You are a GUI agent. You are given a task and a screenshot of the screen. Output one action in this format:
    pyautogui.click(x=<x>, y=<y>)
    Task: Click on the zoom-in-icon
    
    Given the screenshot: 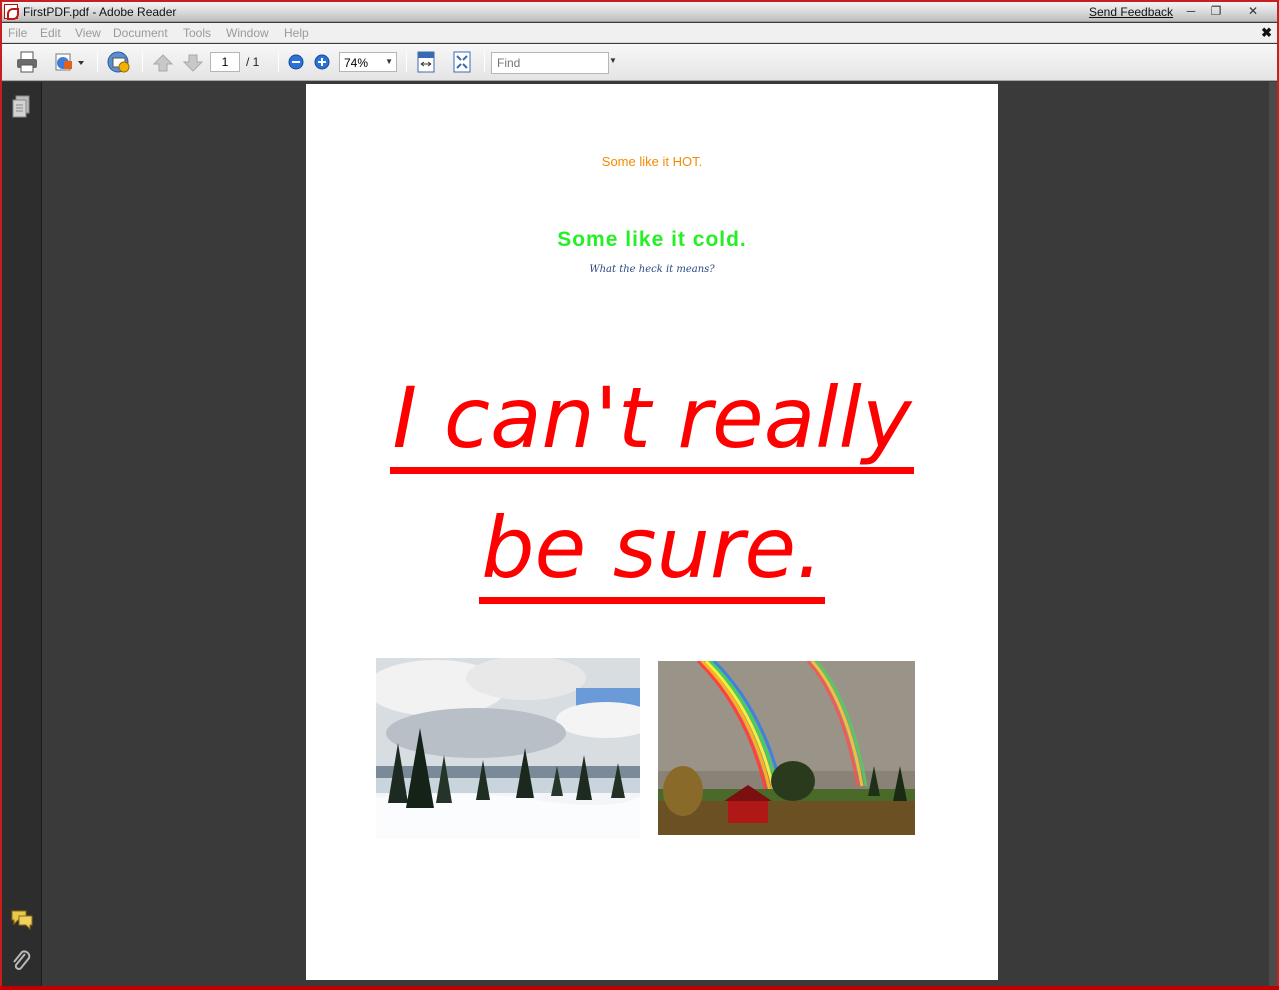 What is the action you would take?
    pyautogui.click(x=322, y=62)
    